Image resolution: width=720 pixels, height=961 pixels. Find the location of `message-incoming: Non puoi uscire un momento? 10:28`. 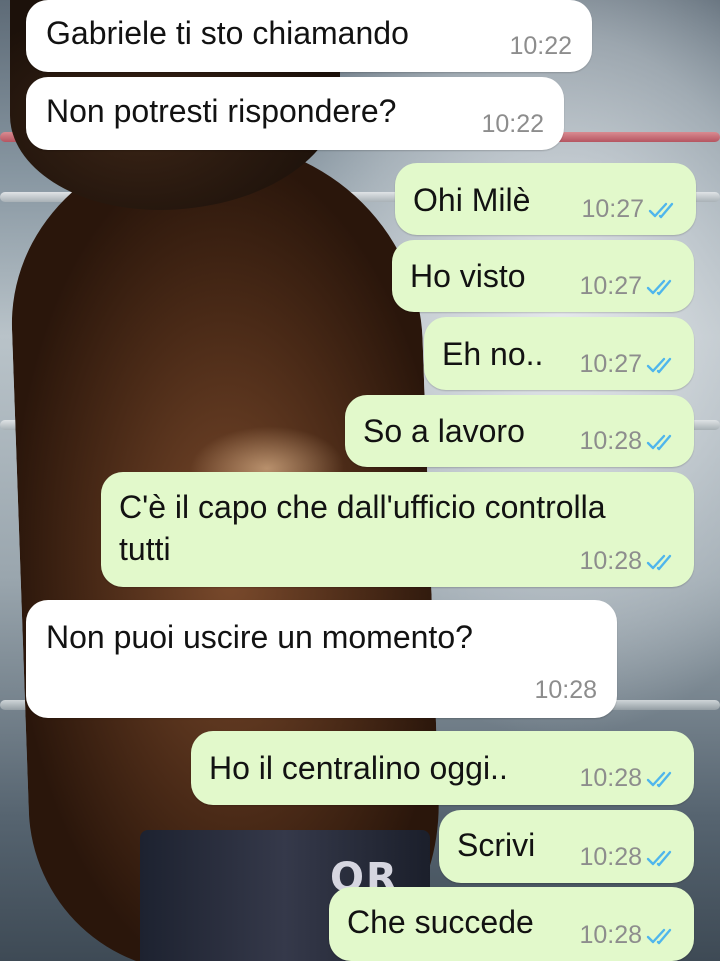

message-incoming: Non puoi uscire un momento? 10:28 is located at coordinates (321, 659).